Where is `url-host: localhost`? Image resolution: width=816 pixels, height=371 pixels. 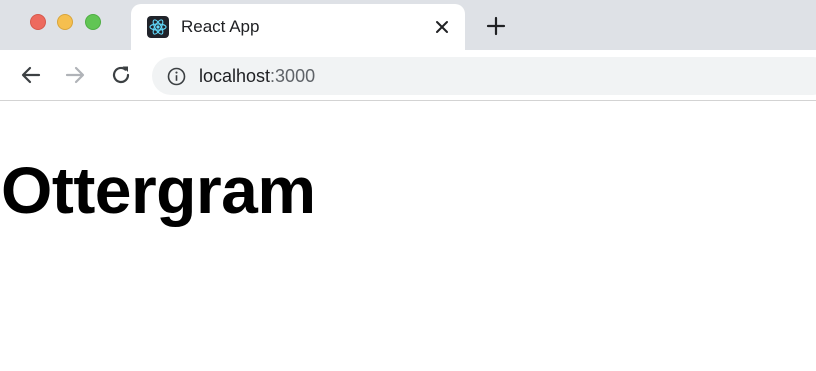 url-host: localhost is located at coordinates (235, 76).